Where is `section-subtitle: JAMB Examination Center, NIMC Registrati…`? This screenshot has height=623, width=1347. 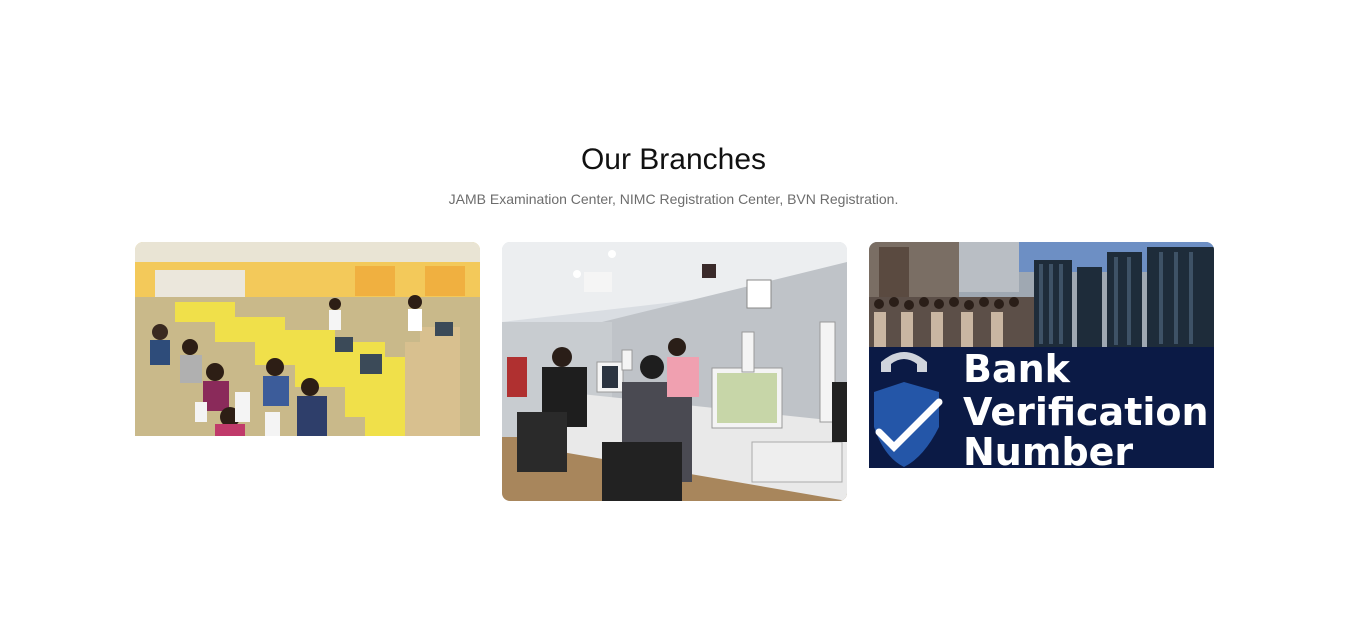
section-subtitle: JAMB Examination Center, NIMC Registrati… is located at coordinates (673, 199).